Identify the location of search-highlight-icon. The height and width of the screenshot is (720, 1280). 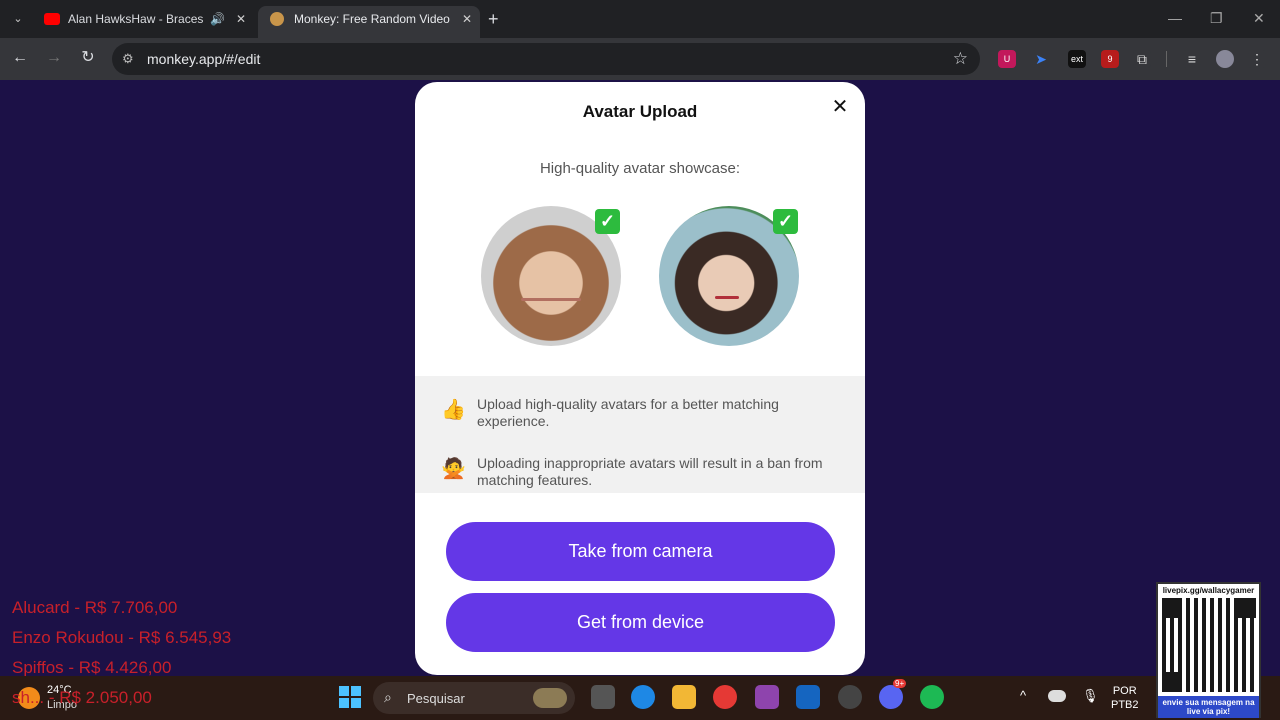
(550, 698).